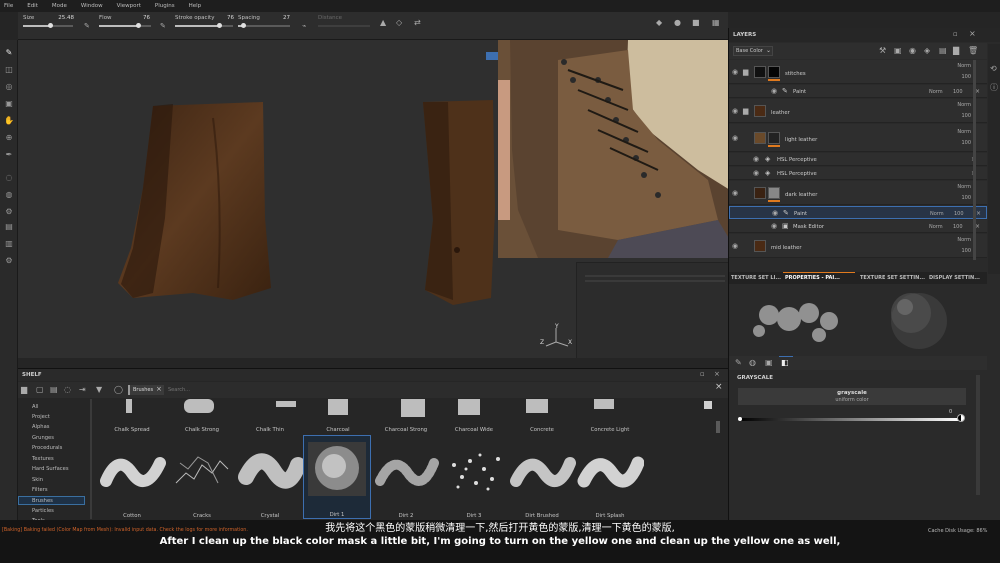 The width and height of the screenshot is (1000, 563). I want to click on import-icon: ⇥, so click(82, 389).